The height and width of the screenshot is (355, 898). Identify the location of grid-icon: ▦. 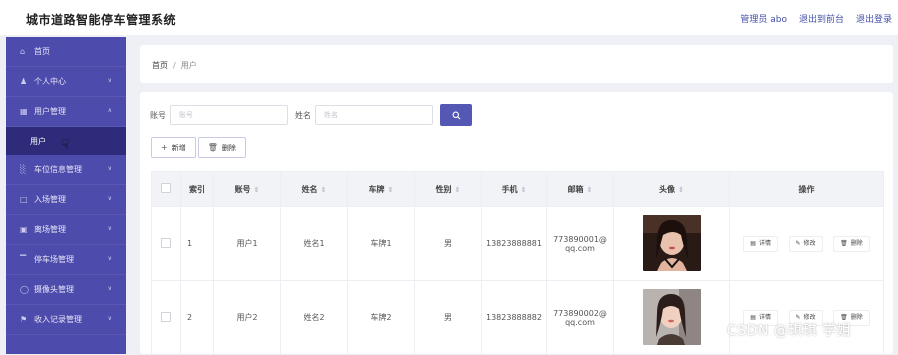
(24, 111).